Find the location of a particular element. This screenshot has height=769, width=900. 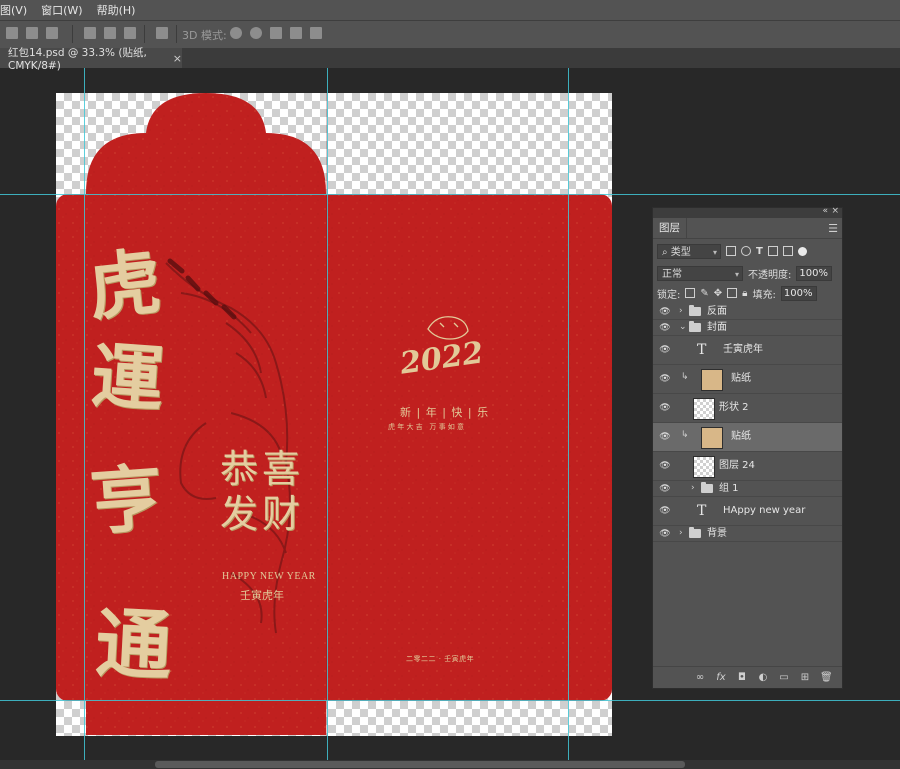

layer-name: 图层 24 is located at coordinates (737, 465).